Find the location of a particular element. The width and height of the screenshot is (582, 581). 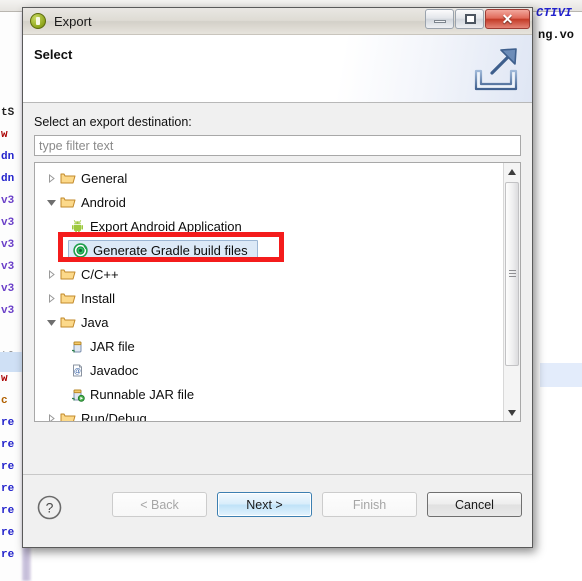

dialog-header: Select is located at coordinates (277, 69).